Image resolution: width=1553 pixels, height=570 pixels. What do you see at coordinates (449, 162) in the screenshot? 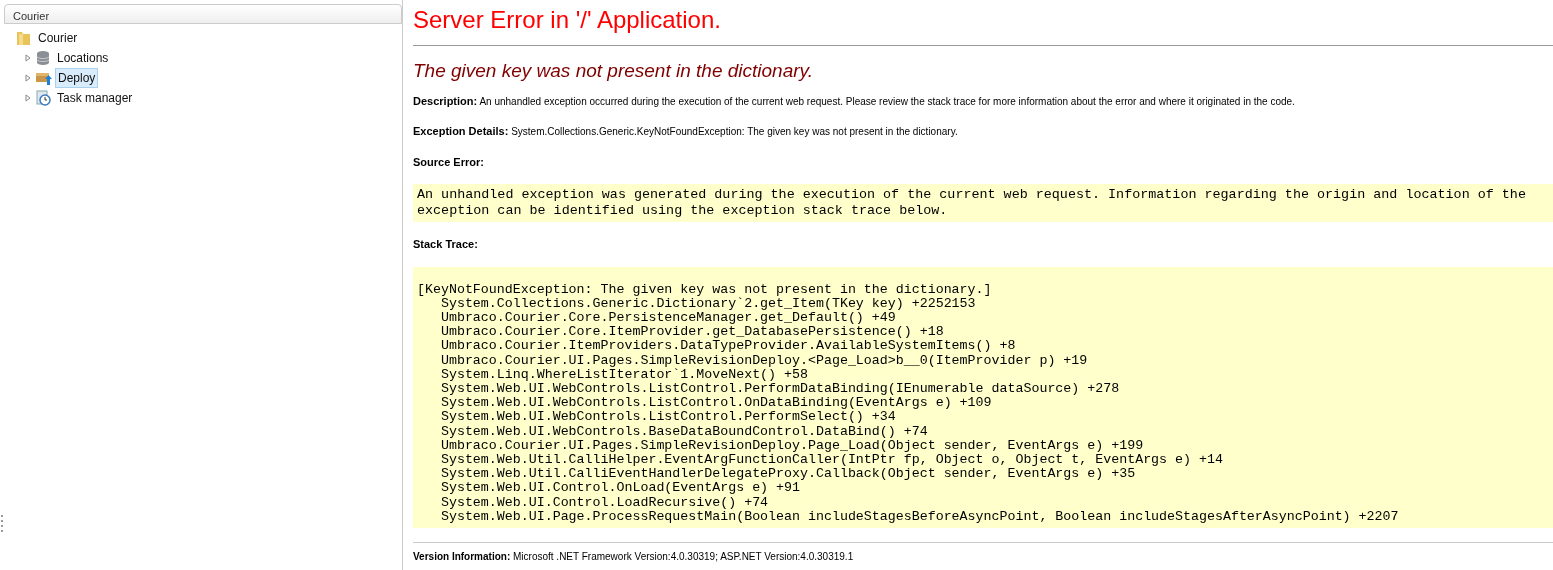
I see `section-heading: Source Error:` at bounding box center [449, 162].